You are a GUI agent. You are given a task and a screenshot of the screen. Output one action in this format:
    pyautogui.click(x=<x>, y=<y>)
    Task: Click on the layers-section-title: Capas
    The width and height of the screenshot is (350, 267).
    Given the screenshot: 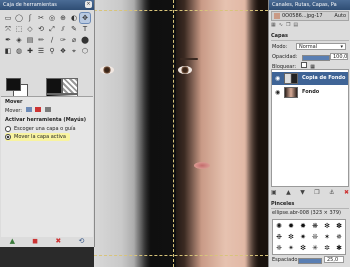 What is the action you would take?
    pyautogui.click(x=310, y=36)
    